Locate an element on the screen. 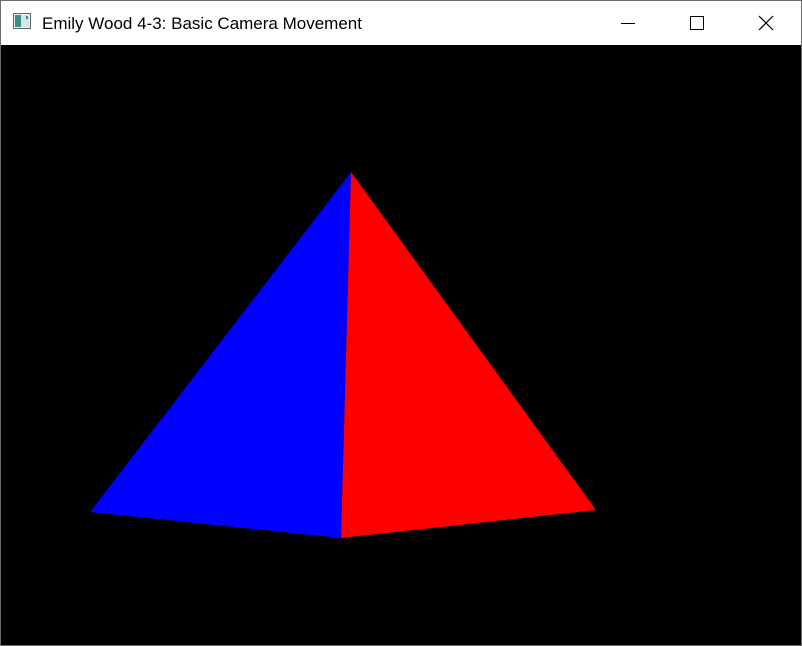 This screenshot has width=802, height=646. maximize-button is located at coordinates (697, 23).